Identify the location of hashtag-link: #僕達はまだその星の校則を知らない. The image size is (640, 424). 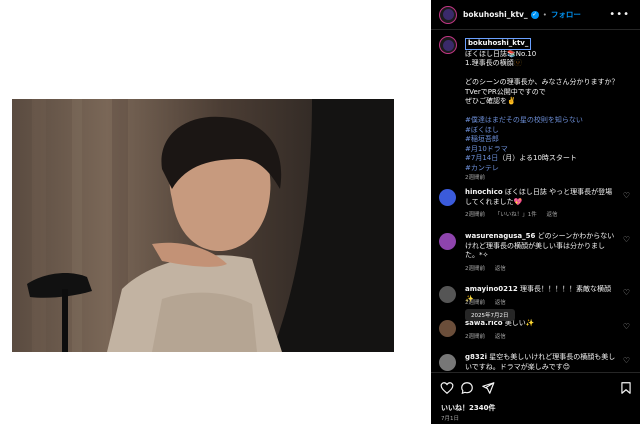
(524, 120).